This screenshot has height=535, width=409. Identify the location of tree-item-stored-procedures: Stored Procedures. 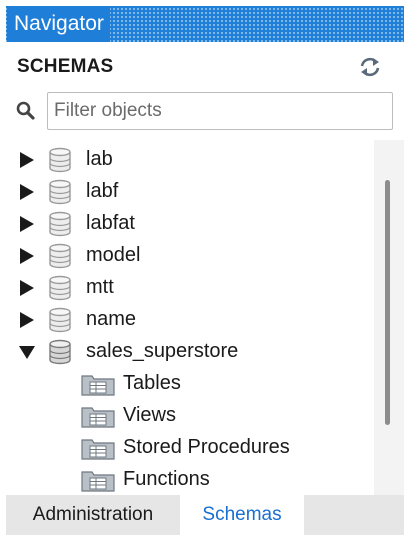
(187, 447).